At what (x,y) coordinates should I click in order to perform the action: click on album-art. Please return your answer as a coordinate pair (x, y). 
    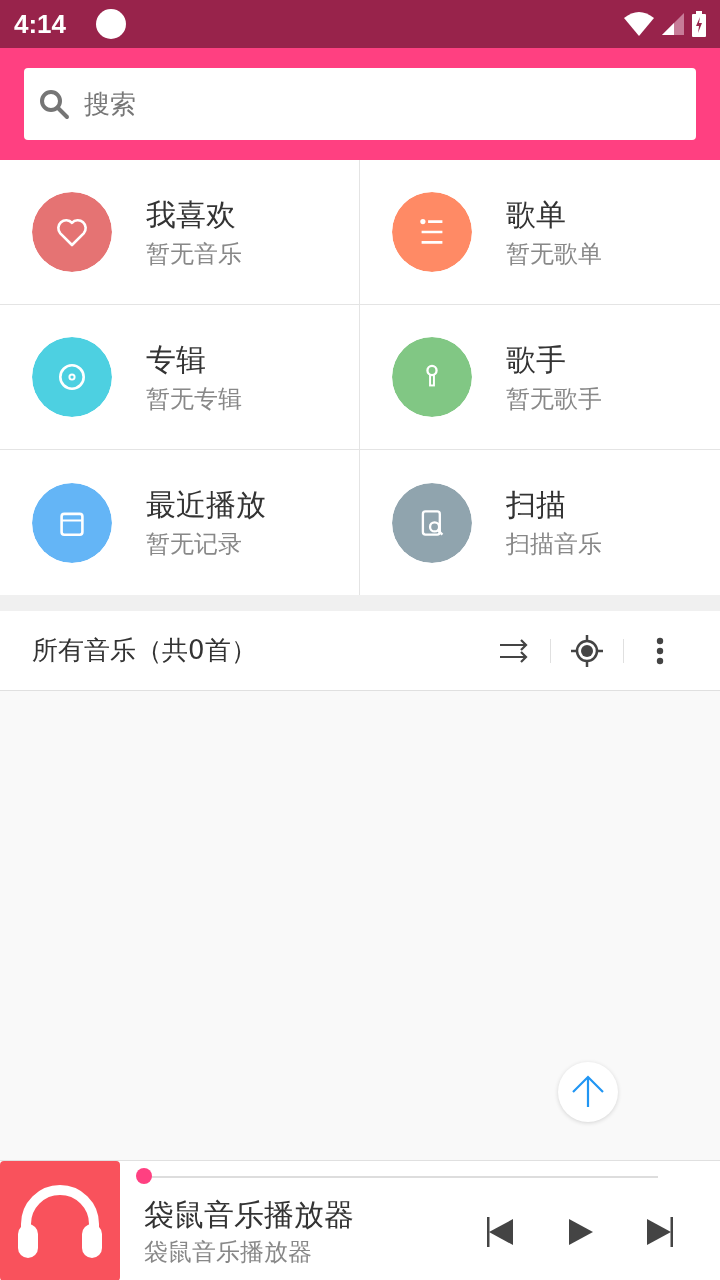
    Looking at the image, I should click on (60, 1220).